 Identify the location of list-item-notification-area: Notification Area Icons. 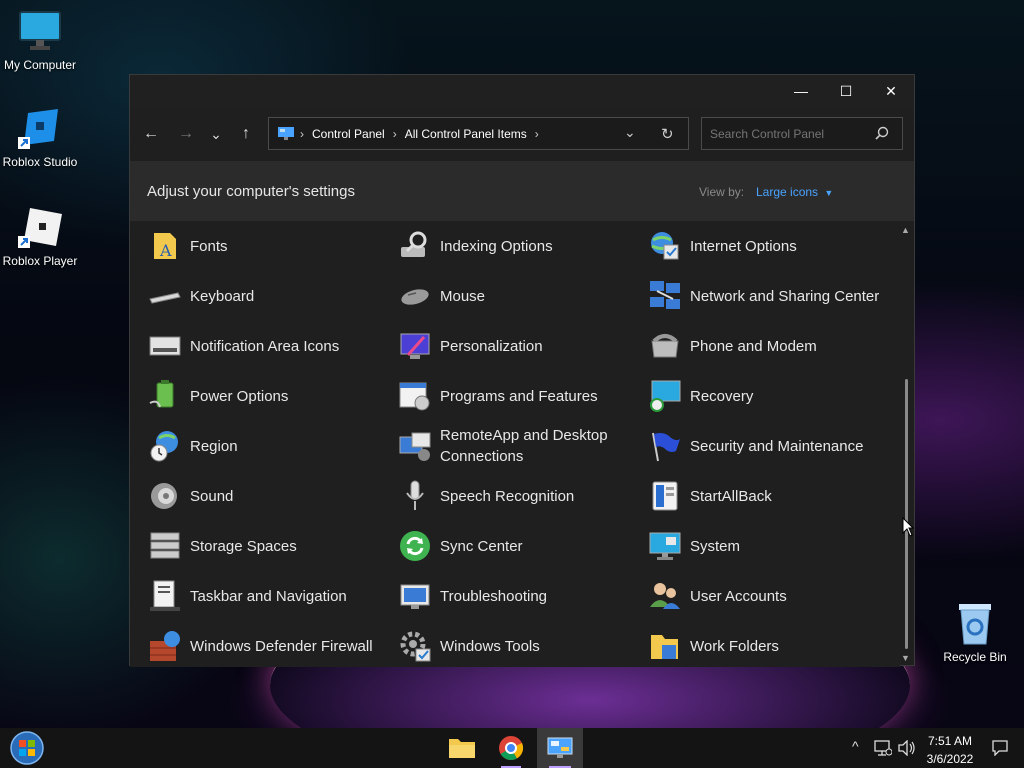
(264, 346).